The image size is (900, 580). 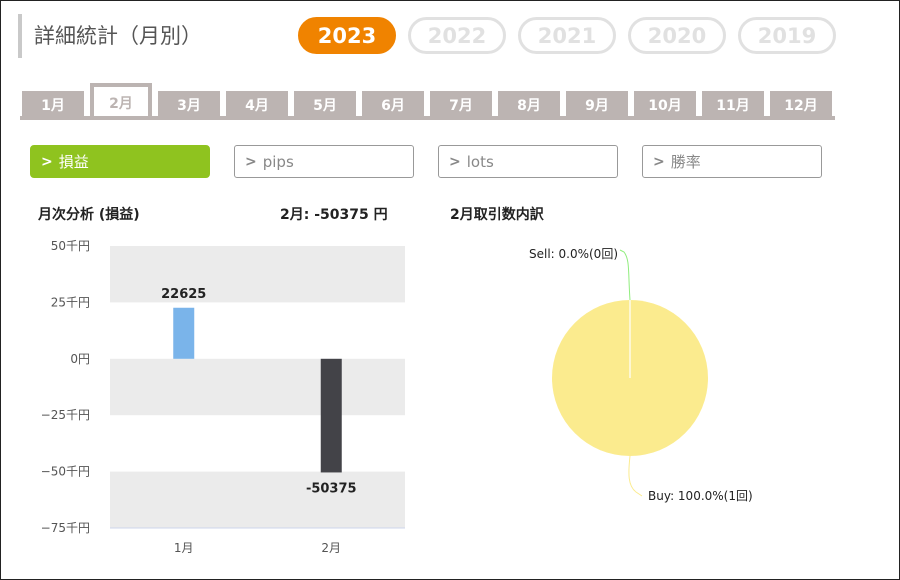 I want to click on y-tick-label: 50千円, so click(x=70, y=246).